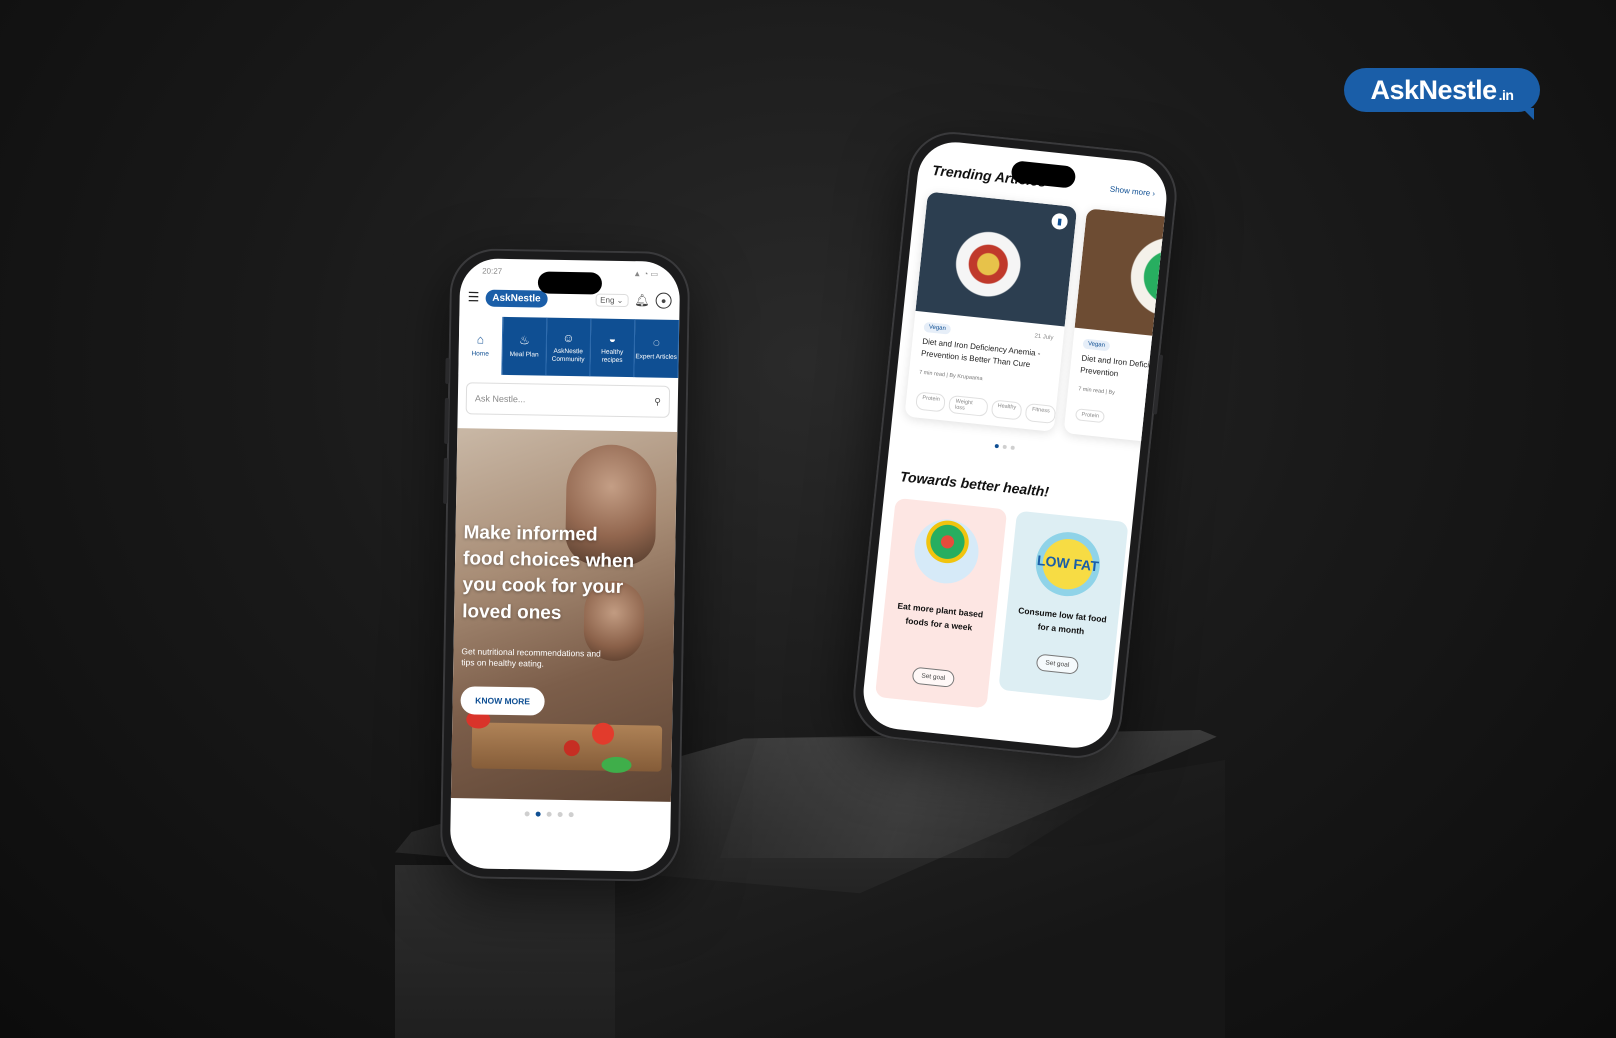  Describe the element at coordinates (641, 300) in the screenshot. I see `bell-icon: 🔔︎` at that location.